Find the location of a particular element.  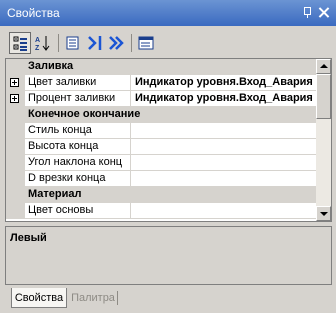

properties-icon is located at coordinates (72, 43).